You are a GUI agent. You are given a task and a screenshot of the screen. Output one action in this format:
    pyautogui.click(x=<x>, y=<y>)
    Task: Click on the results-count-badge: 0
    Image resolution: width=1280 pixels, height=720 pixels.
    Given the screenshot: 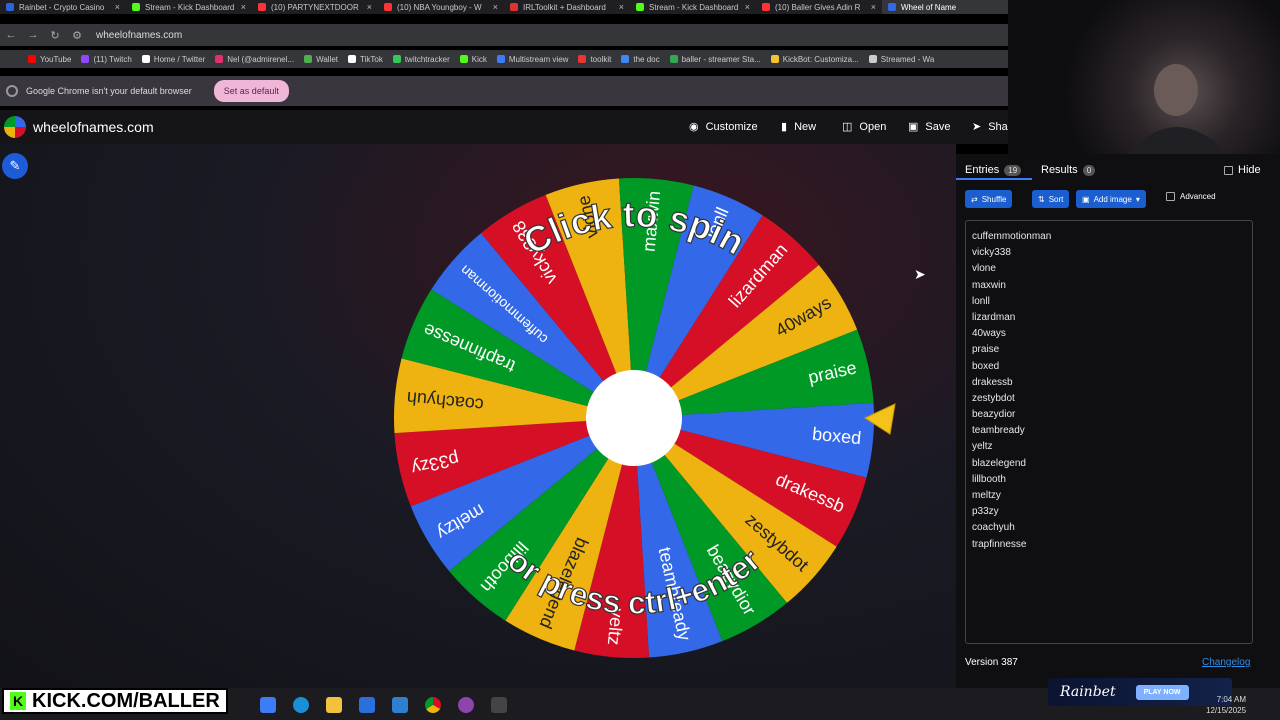 What is the action you would take?
    pyautogui.click(x=1089, y=170)
    